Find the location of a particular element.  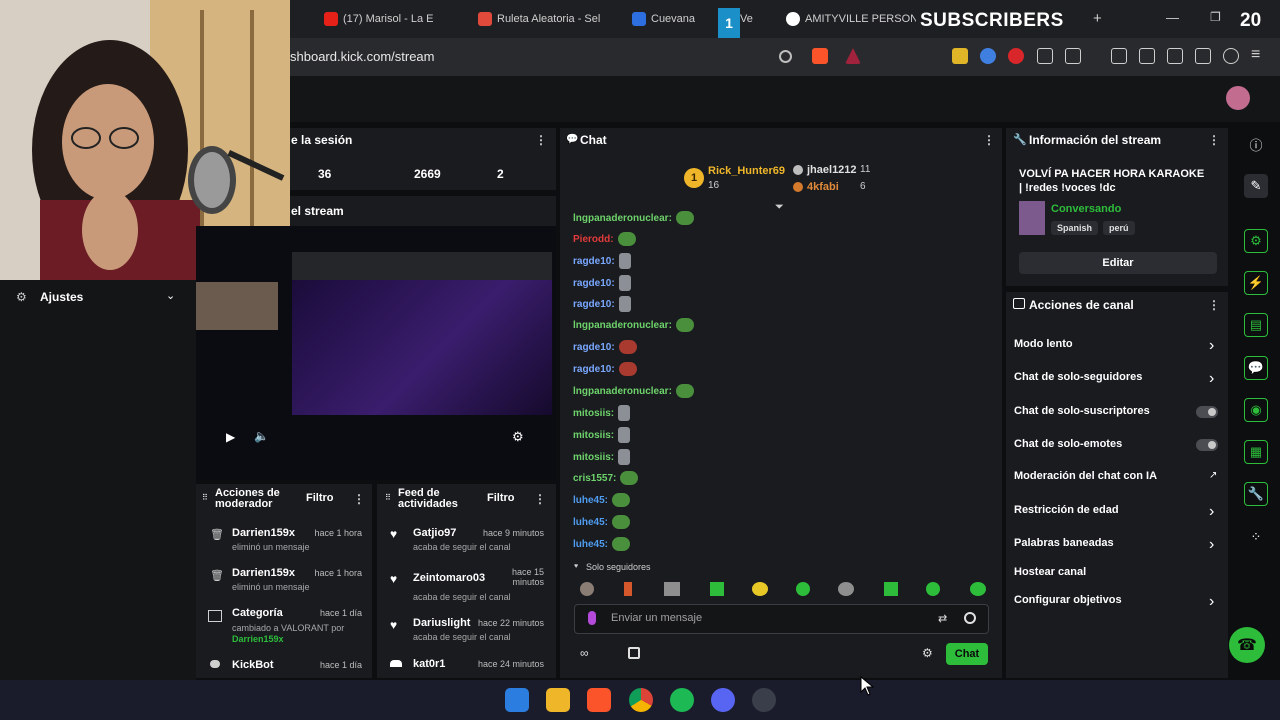

activity-user: Dariuslight is located at coordinates (441, 623).